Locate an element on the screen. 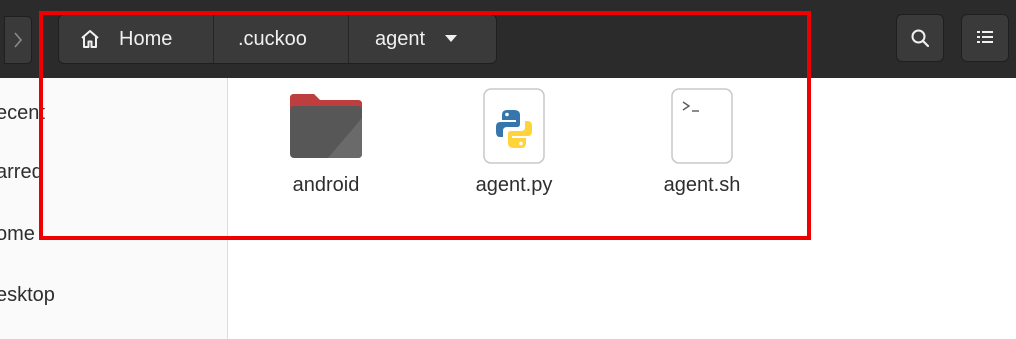 The height and width of the screenshot is (339, 1016). search-icon is located at coordinates (920, 38).